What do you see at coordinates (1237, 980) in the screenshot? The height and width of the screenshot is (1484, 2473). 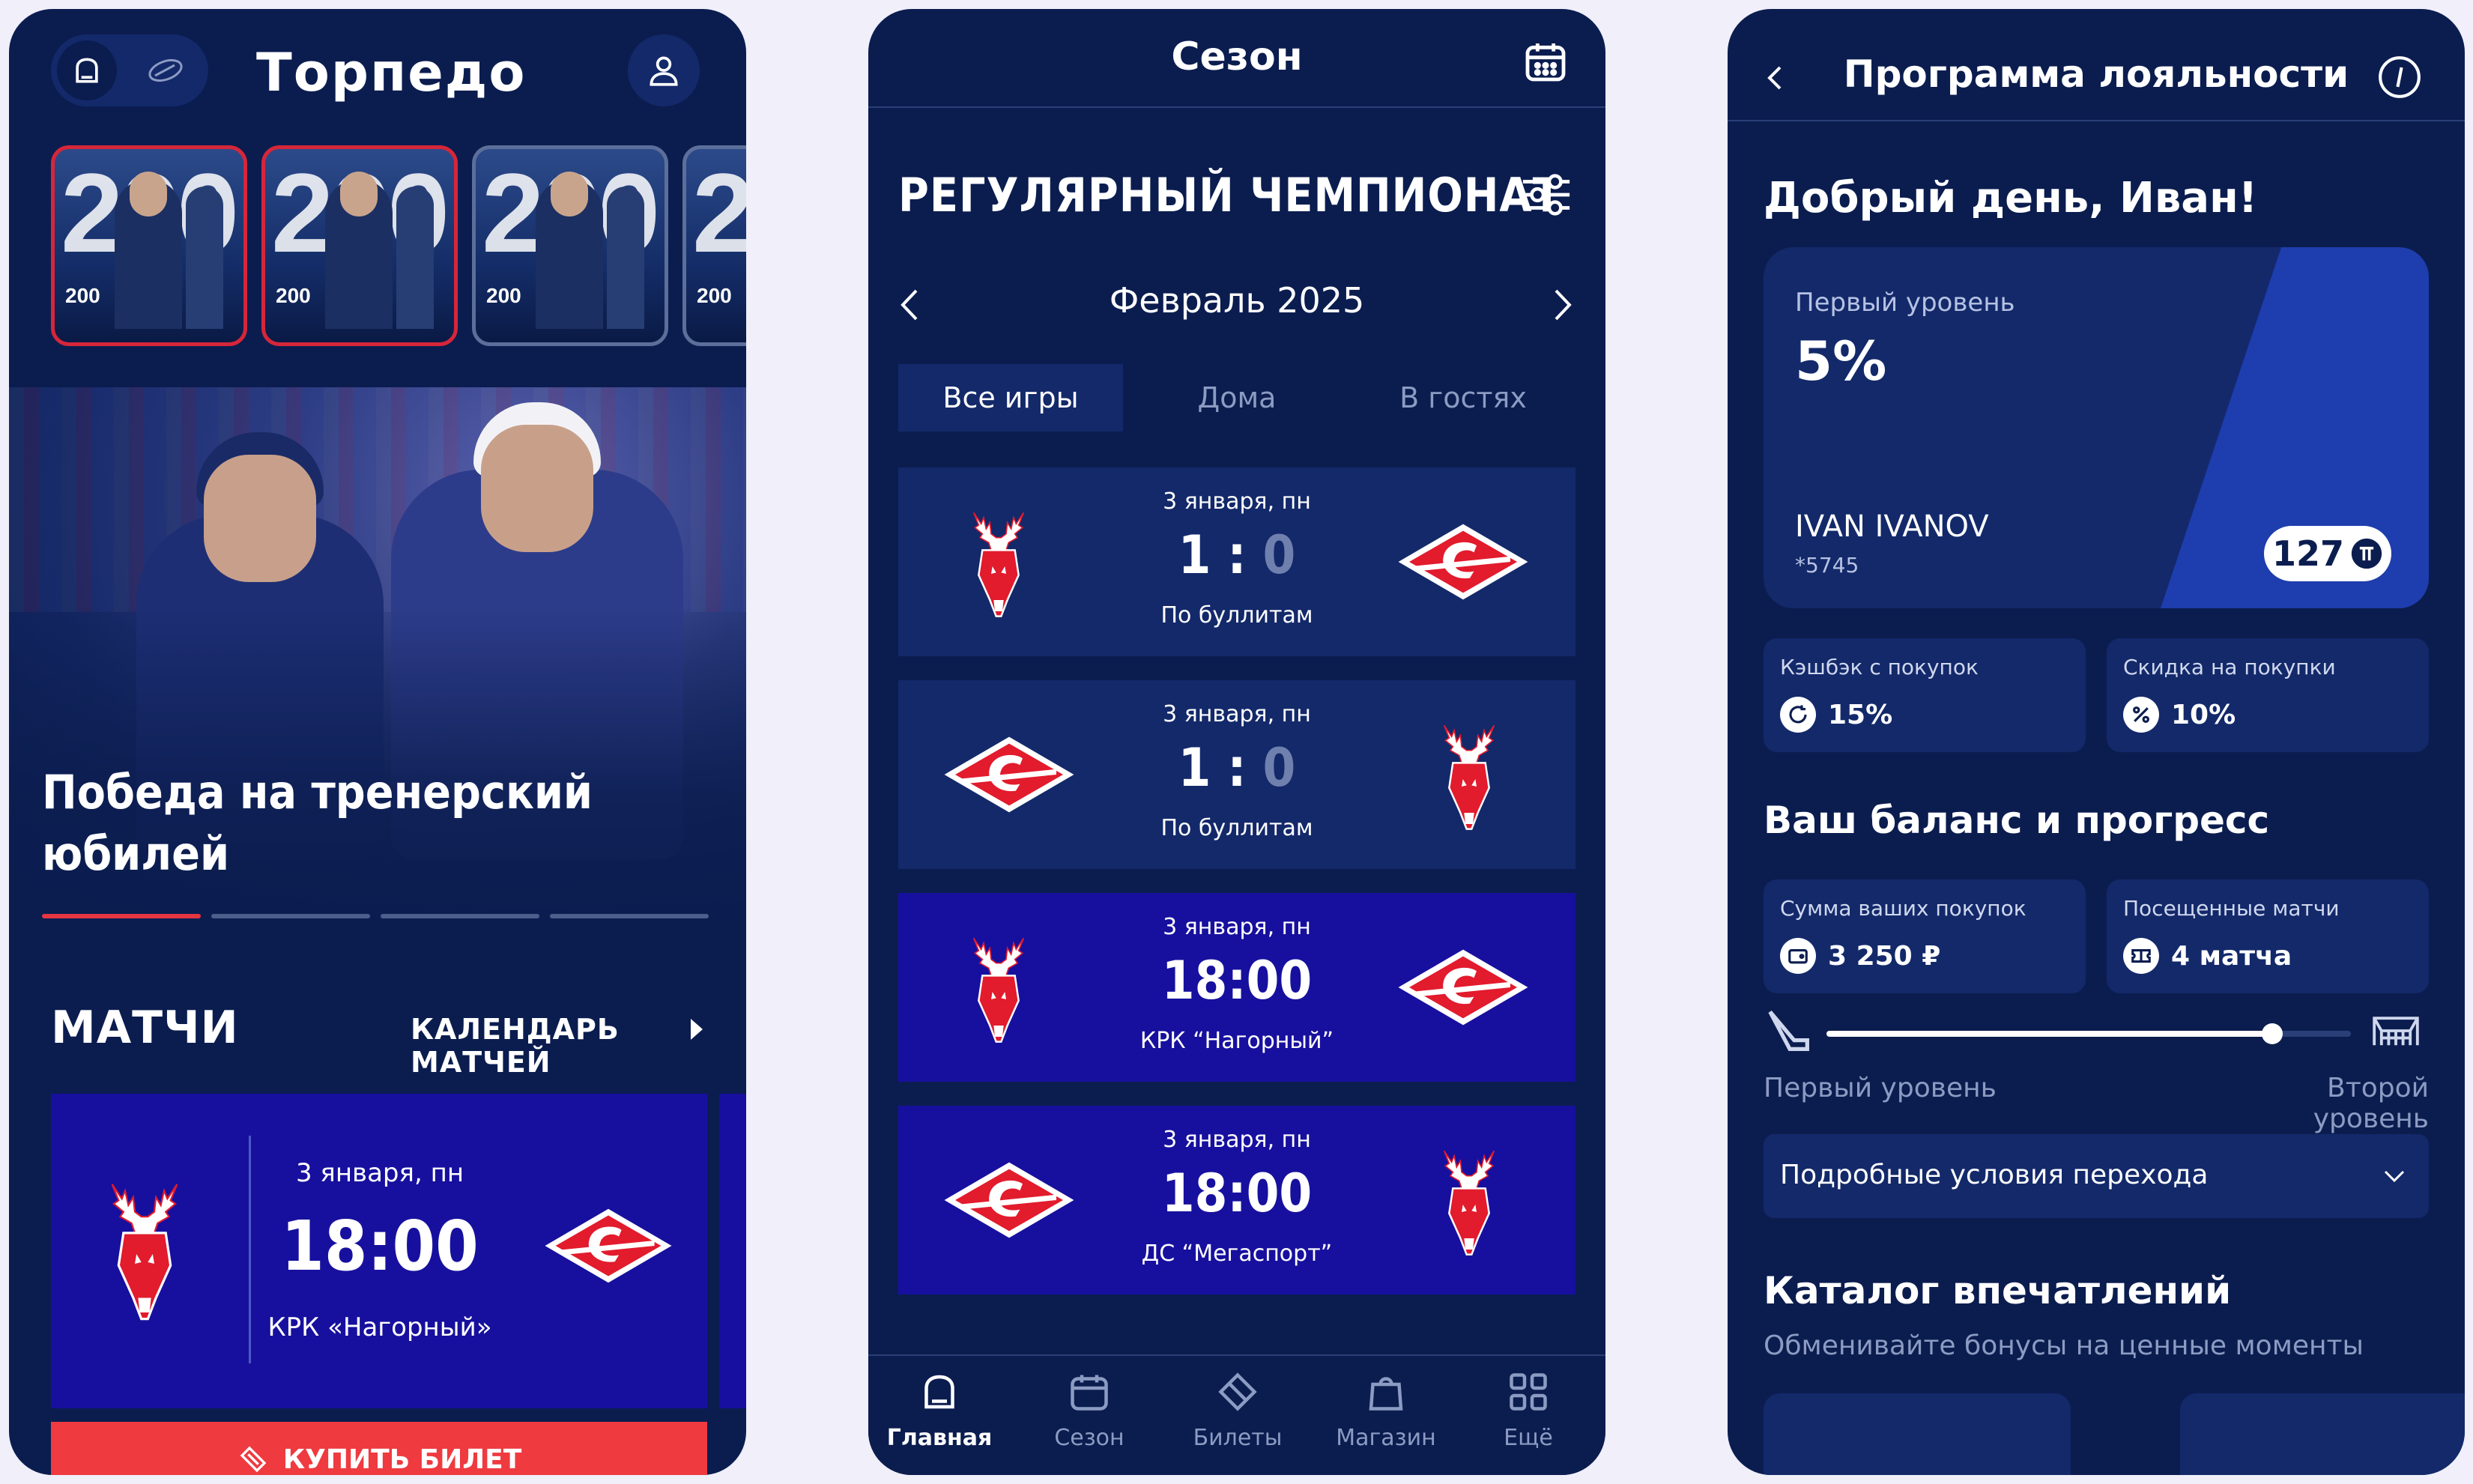 I see `game-time: 18:00` at bounding box center [1237, 980].